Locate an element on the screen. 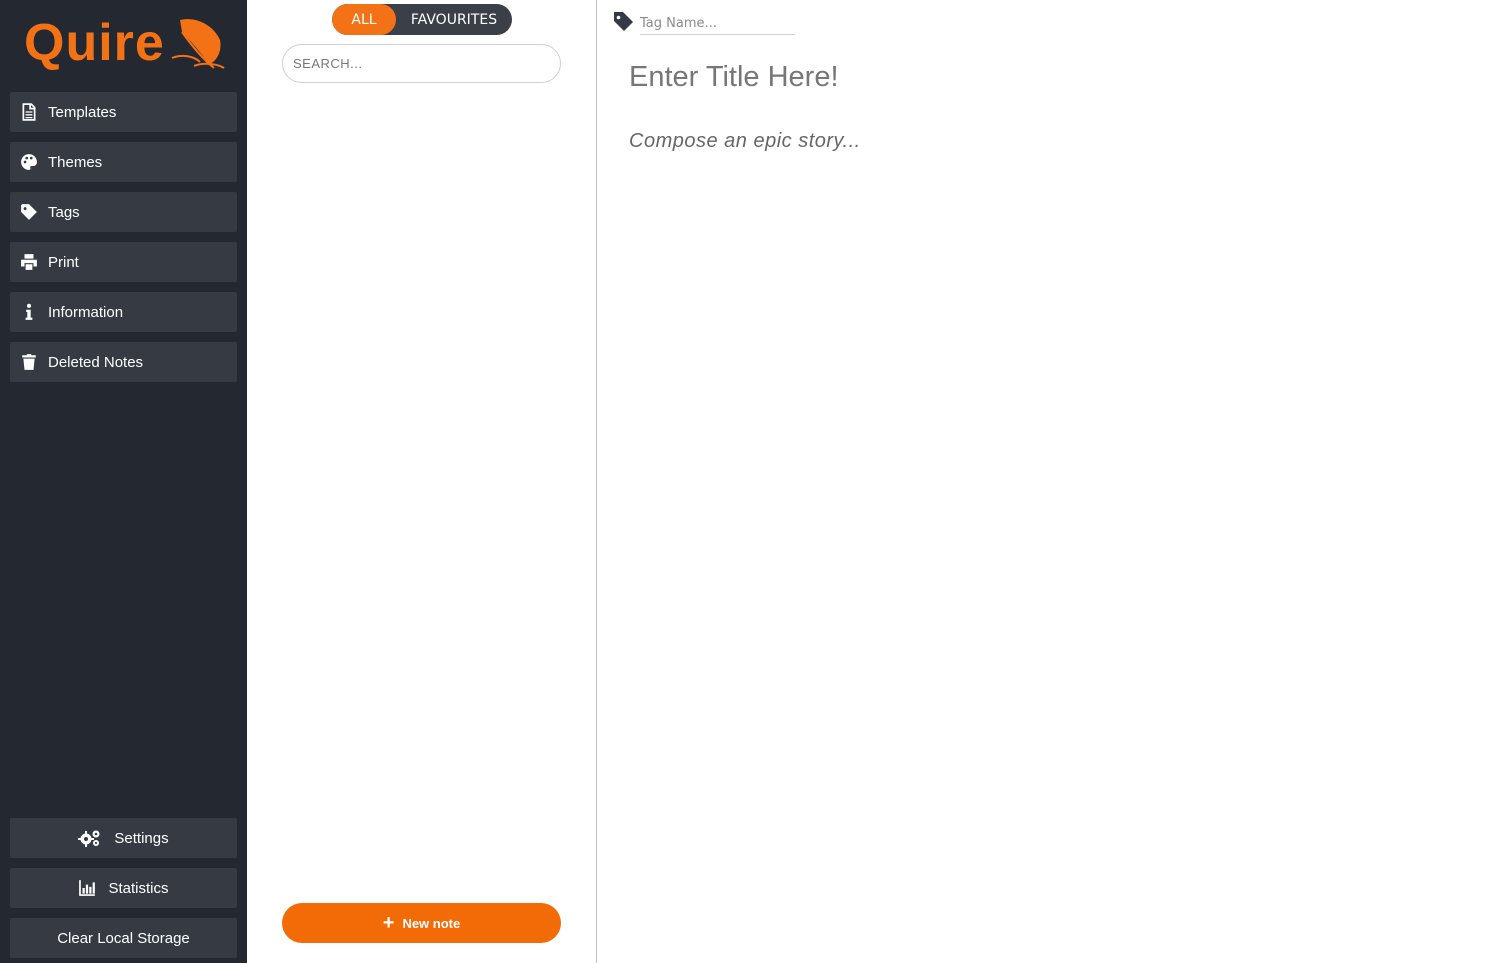 The image size is (1504, 963). search-input is located at coordinates (421, 63).